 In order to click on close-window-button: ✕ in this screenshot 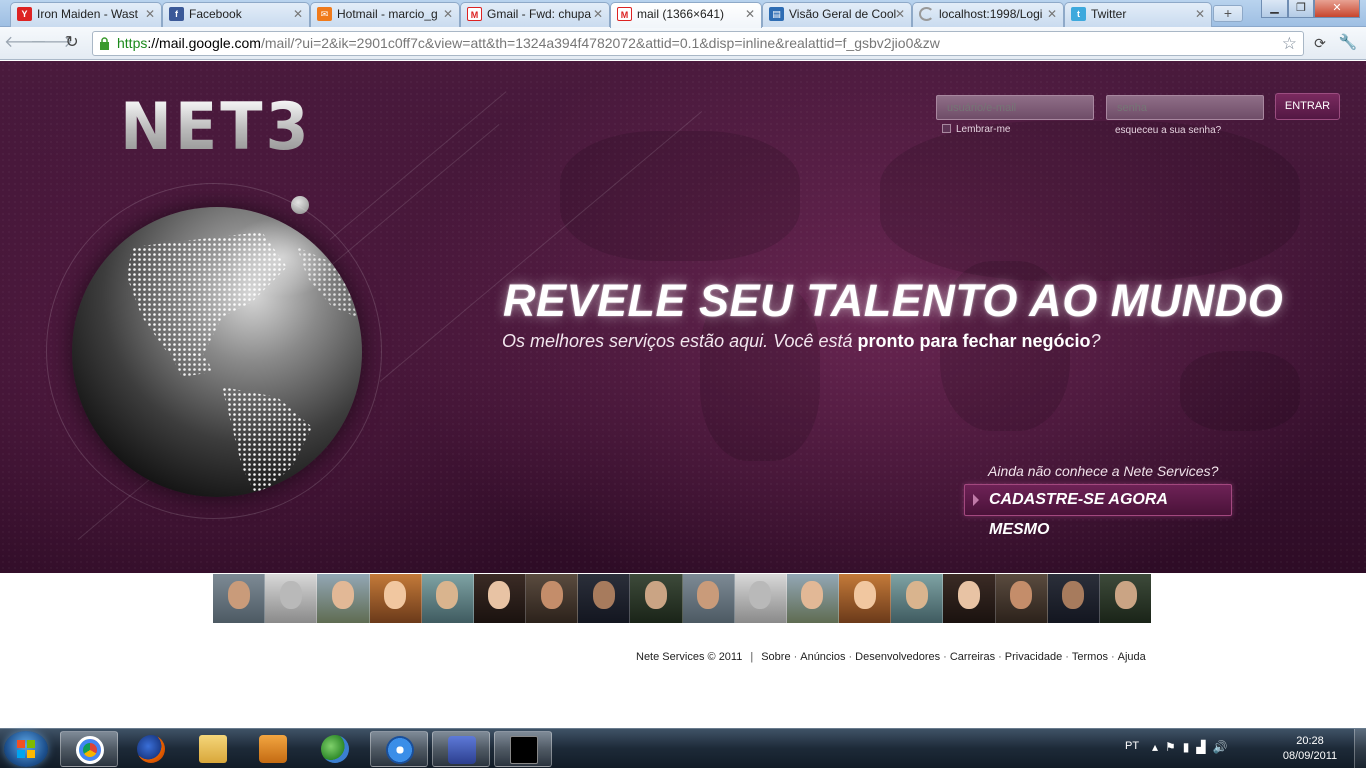, I will do `click(1337, 9)`.